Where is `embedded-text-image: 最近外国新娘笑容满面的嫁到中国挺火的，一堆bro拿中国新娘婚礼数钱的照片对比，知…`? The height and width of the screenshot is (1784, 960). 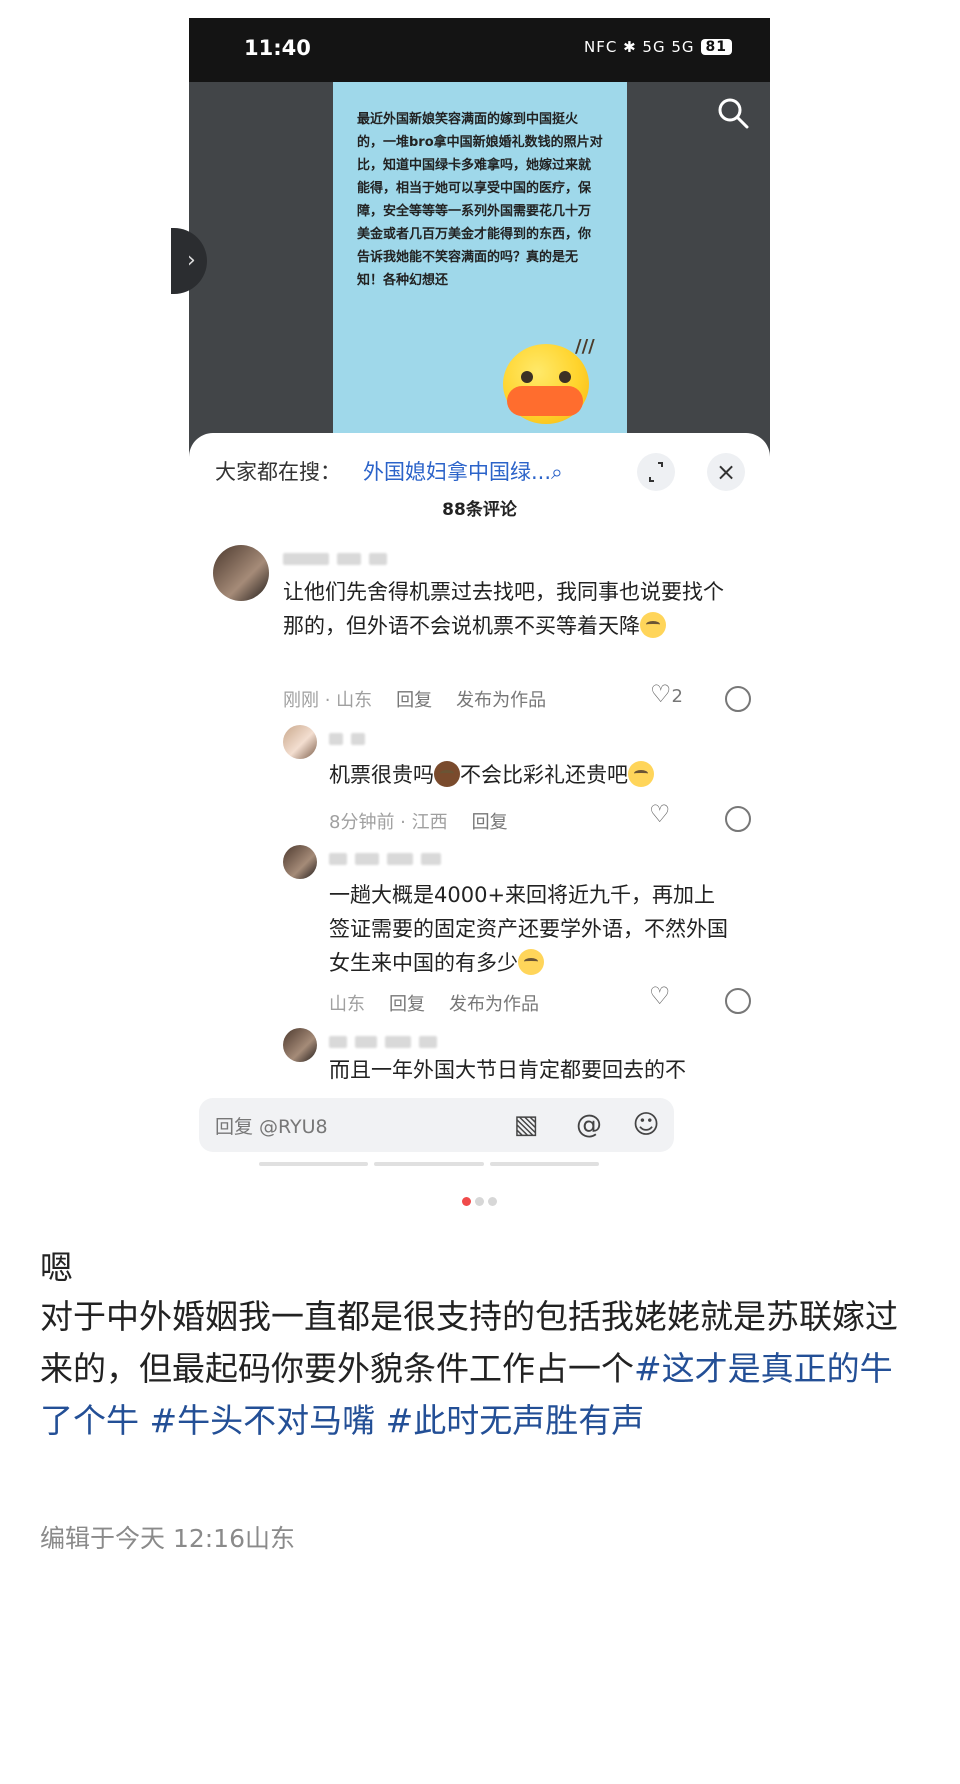
embedded-text-image: 最近外国新娘笑容满面的嫁到中国挺火的，一堆bro拿中国新娘婚礼数钱的照片对比，知… is located at coordinates (480, 268).